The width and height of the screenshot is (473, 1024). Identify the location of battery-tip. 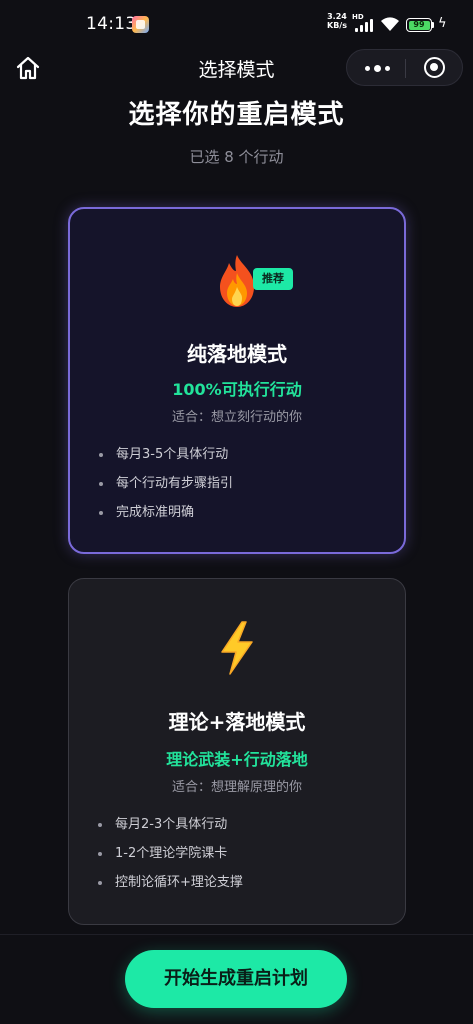
(433, 25).